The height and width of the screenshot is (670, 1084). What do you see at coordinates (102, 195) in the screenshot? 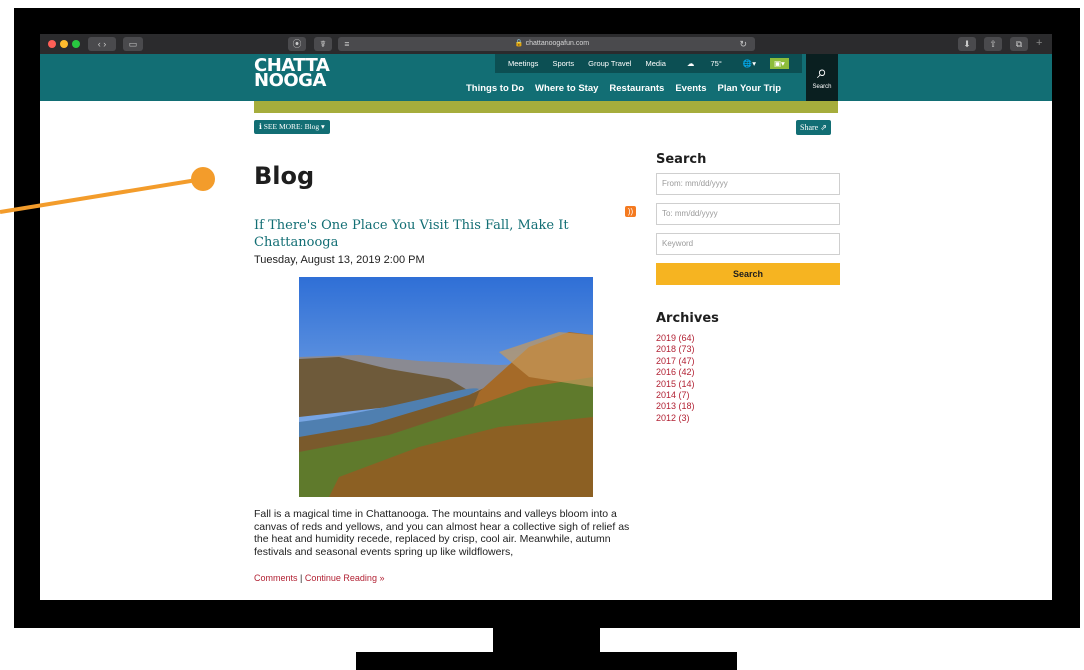
I see `annotation-line` at bounding box center [102, 195].